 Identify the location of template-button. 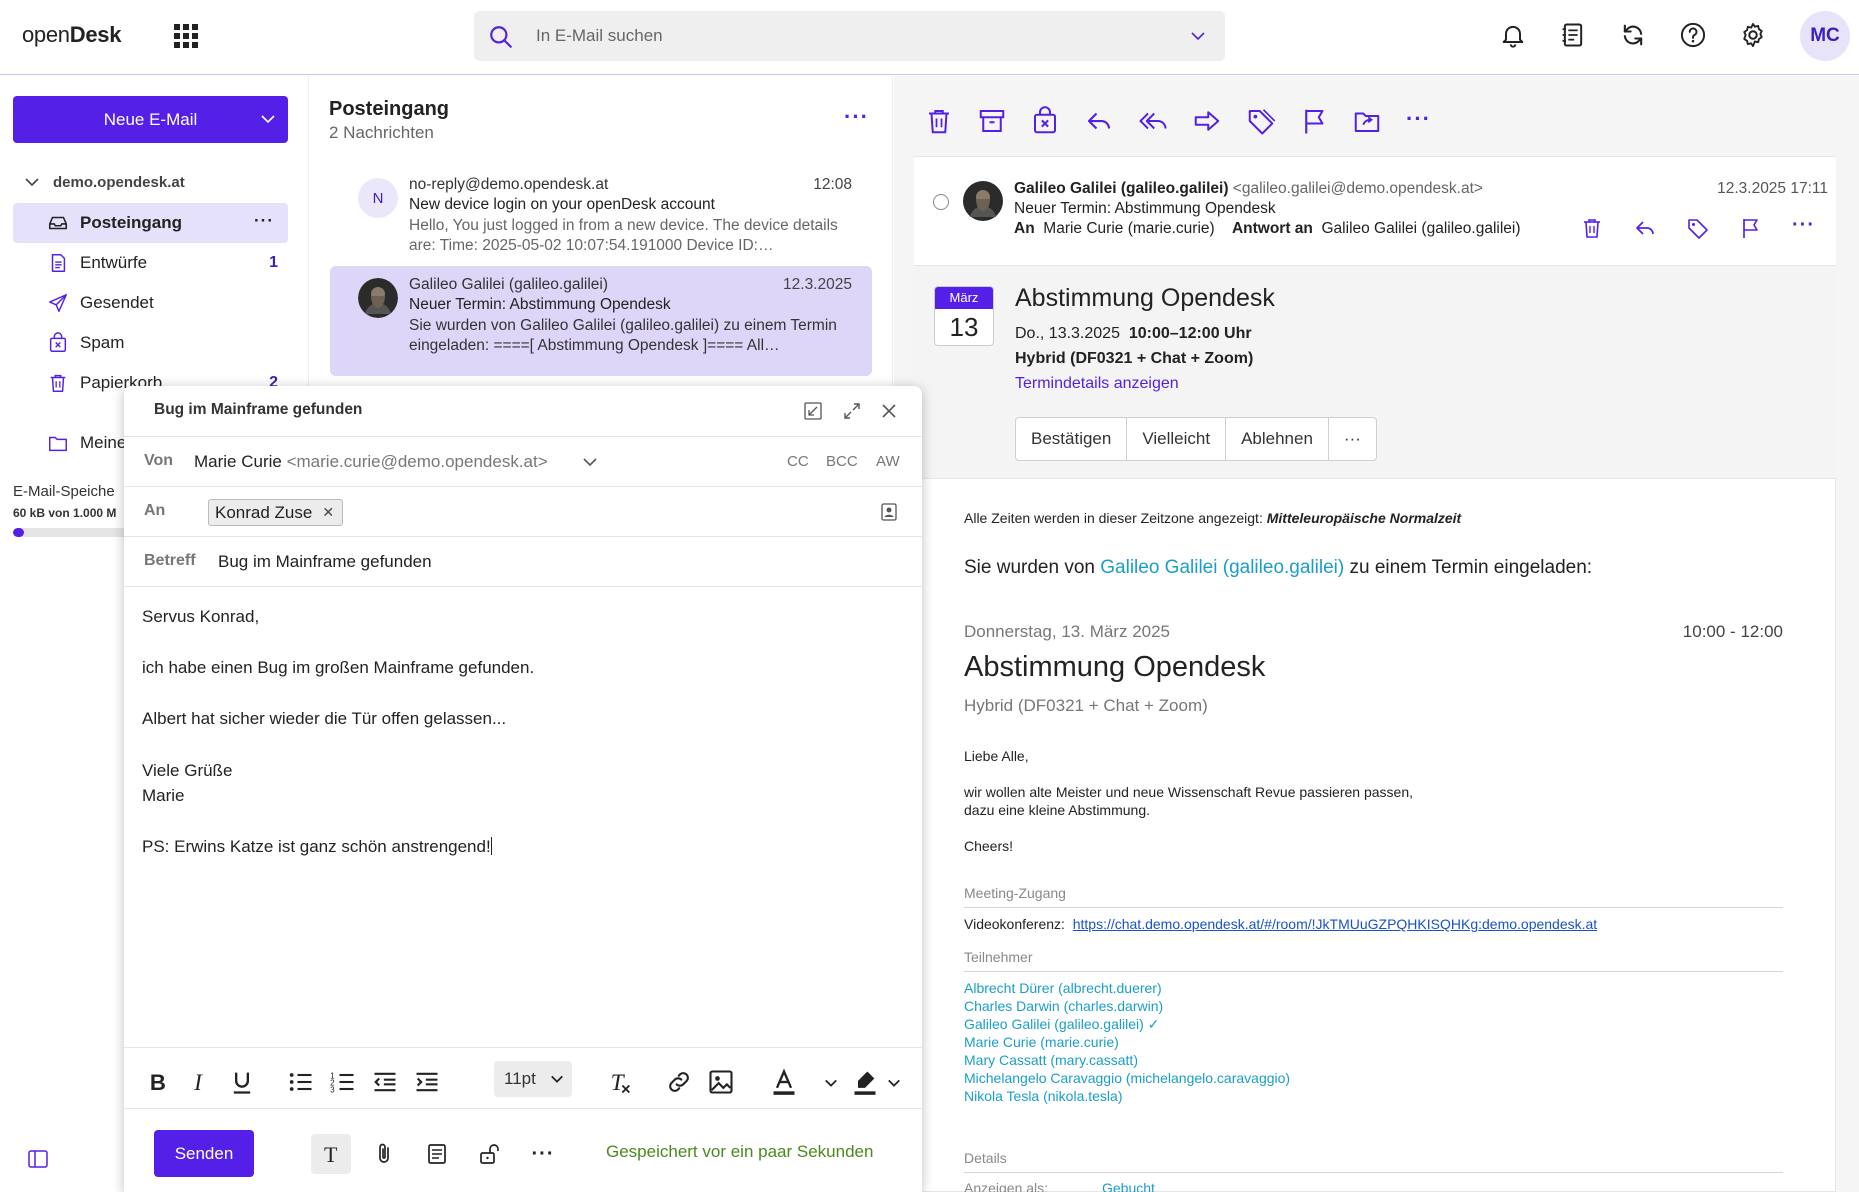
(437, 1154).